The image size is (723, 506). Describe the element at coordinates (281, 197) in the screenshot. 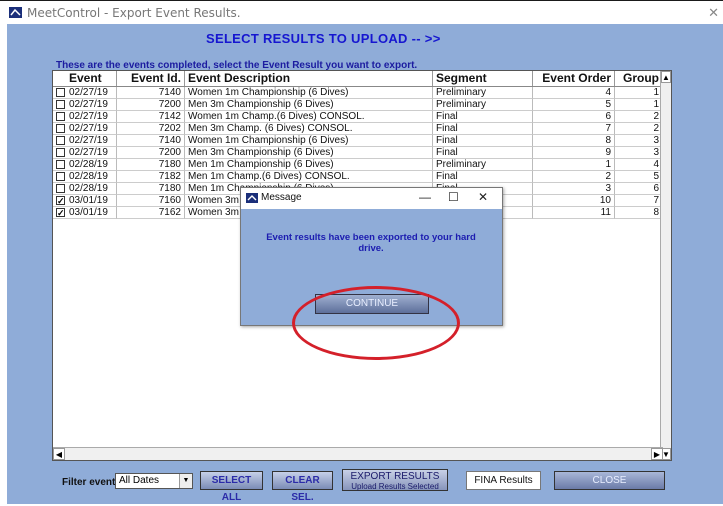

I see `dialog-title: Message` at that location.